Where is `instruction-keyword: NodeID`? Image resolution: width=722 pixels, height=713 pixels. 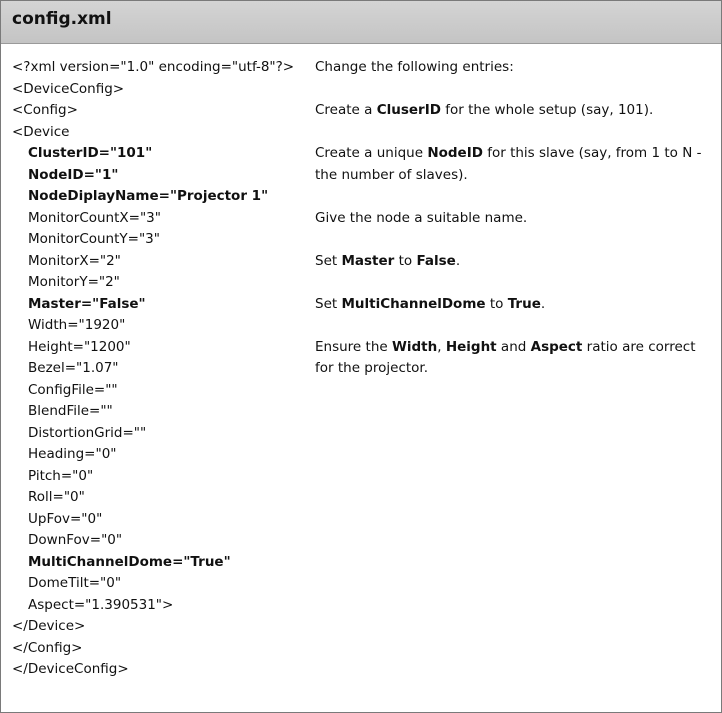 instruction-keyword: NodeID is located at coordinates (455, 153).